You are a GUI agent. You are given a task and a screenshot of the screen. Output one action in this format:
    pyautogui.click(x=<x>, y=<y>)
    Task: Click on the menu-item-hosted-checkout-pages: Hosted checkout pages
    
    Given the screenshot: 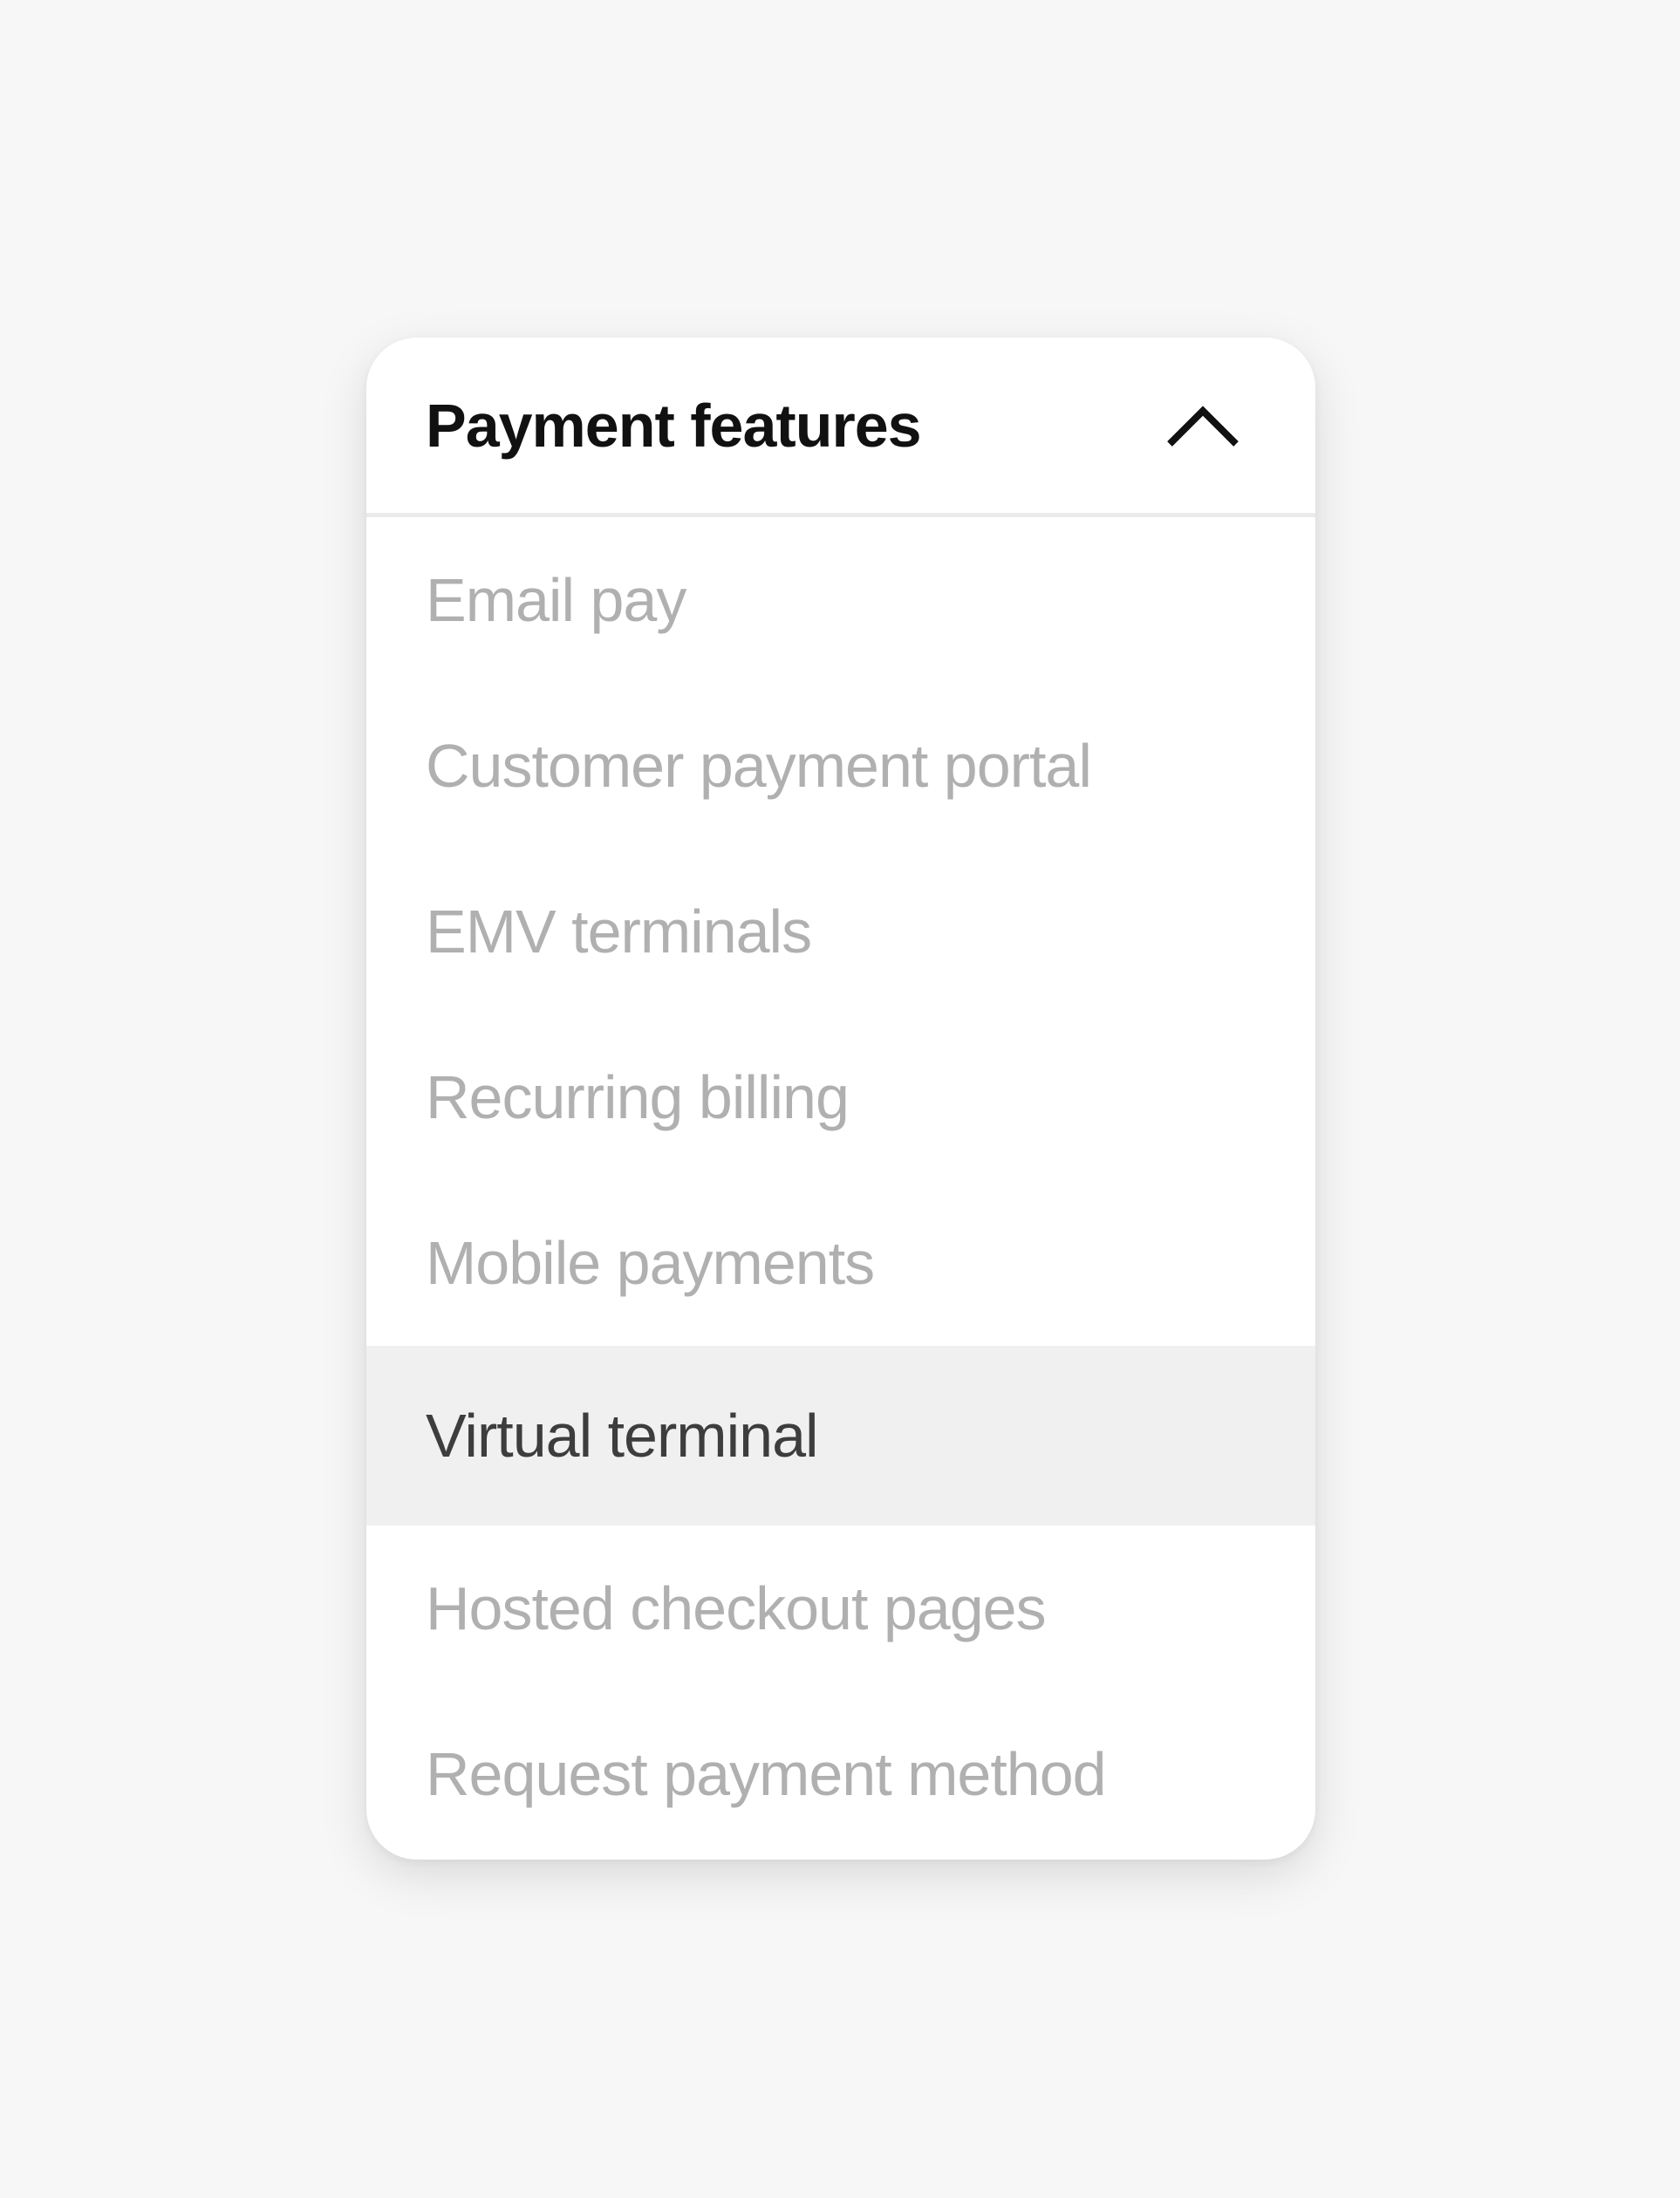 What is the action you would take?
    pyautogui.click(x=840, y=1608)
    